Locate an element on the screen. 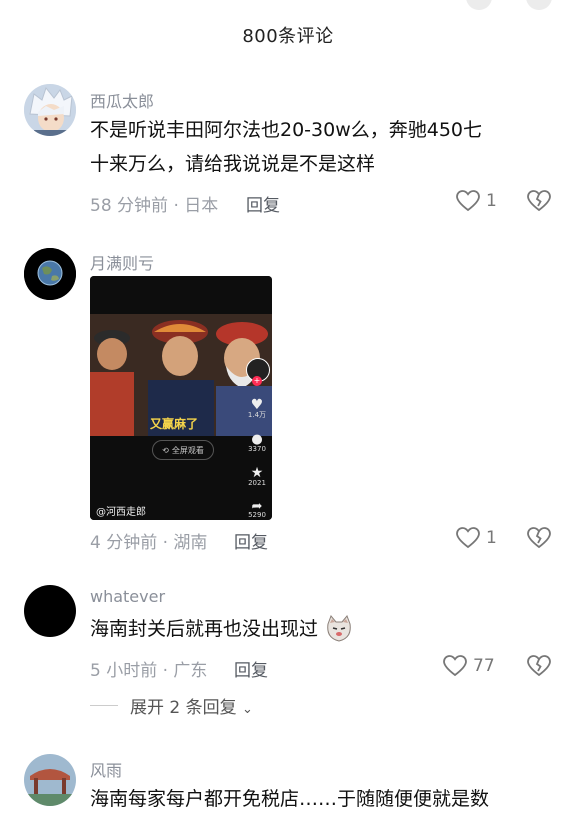 The height and width of the screenshot is (816, 576). cat-emoji-icon is located at coordinates (339, 628).